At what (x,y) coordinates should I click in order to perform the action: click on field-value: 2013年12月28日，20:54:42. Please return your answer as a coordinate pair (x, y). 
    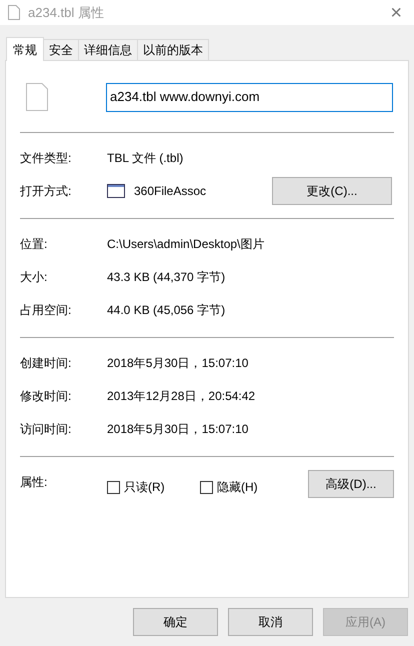
    Looking at the image, I should click on (181, 396).